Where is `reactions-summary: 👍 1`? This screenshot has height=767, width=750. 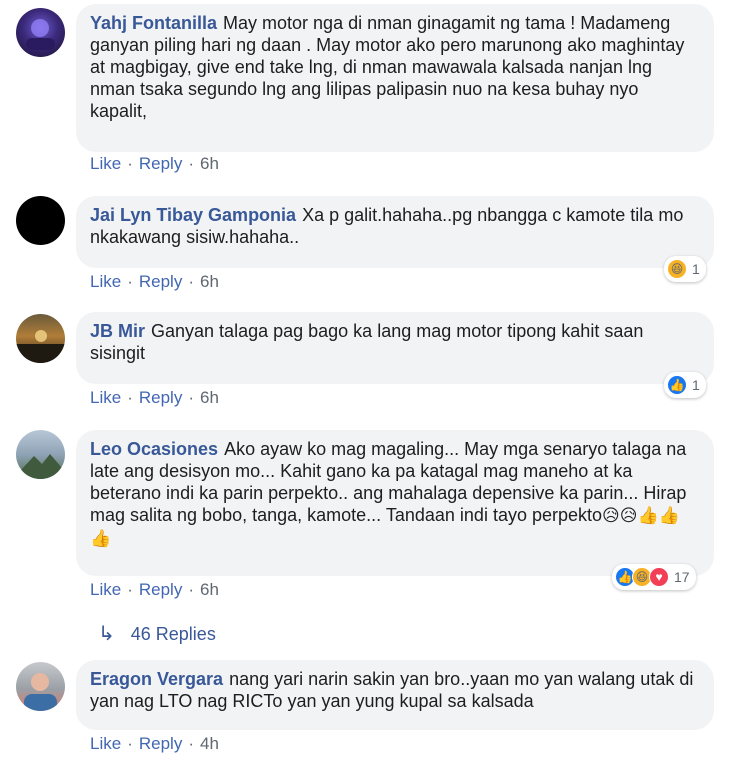 reactions-summary: 👍 1 is located at coordinates (685, 385).